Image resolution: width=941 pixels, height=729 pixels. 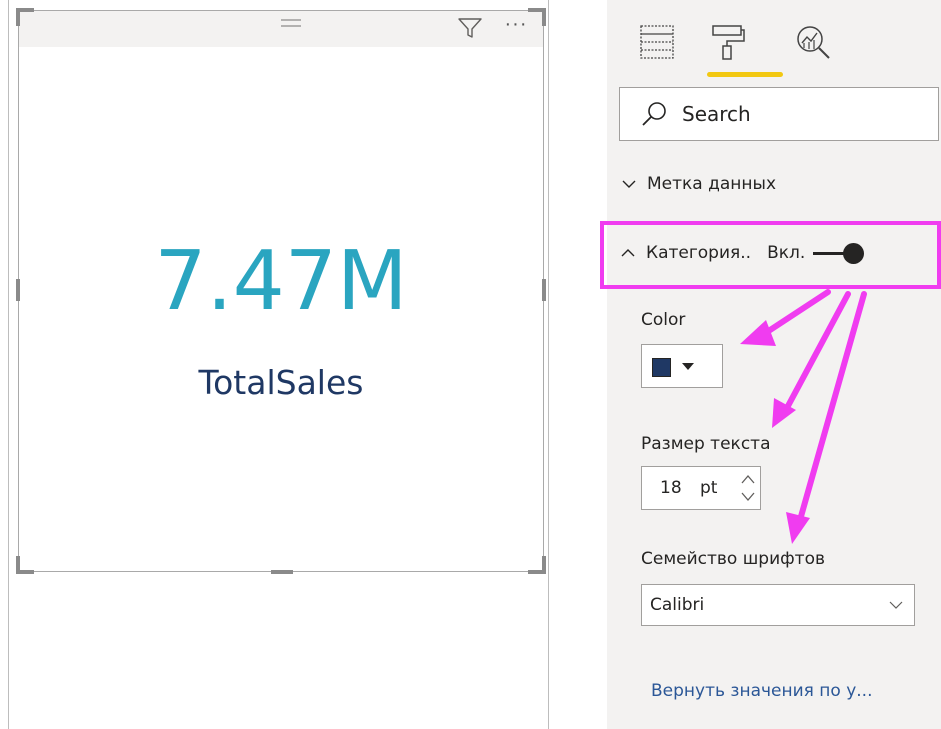 What do you see at coordinates (661, 367) in the screenshot?
I see `color-swatch` at bounding box center [661, 367].